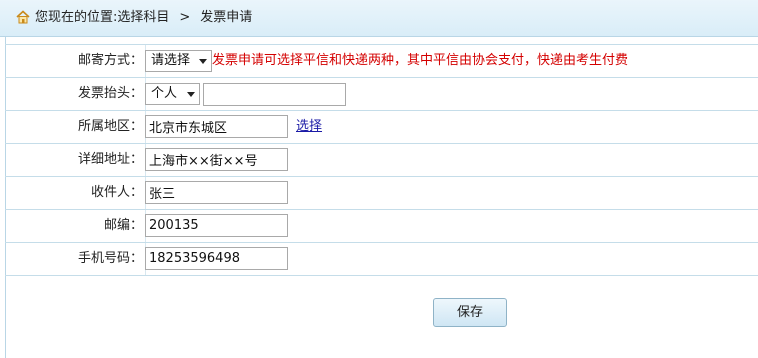 The width and height of the screenshot is (758, 358). What do you see at coordinates (381, 127) in the screenshot?
I see `form-row-region: 所属地区： 选择` at bounding box center [381, 127].